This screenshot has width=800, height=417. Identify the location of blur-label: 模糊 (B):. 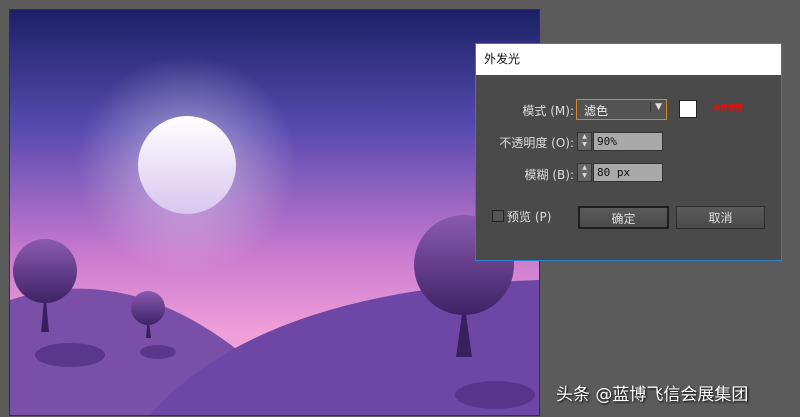
(549, 175).